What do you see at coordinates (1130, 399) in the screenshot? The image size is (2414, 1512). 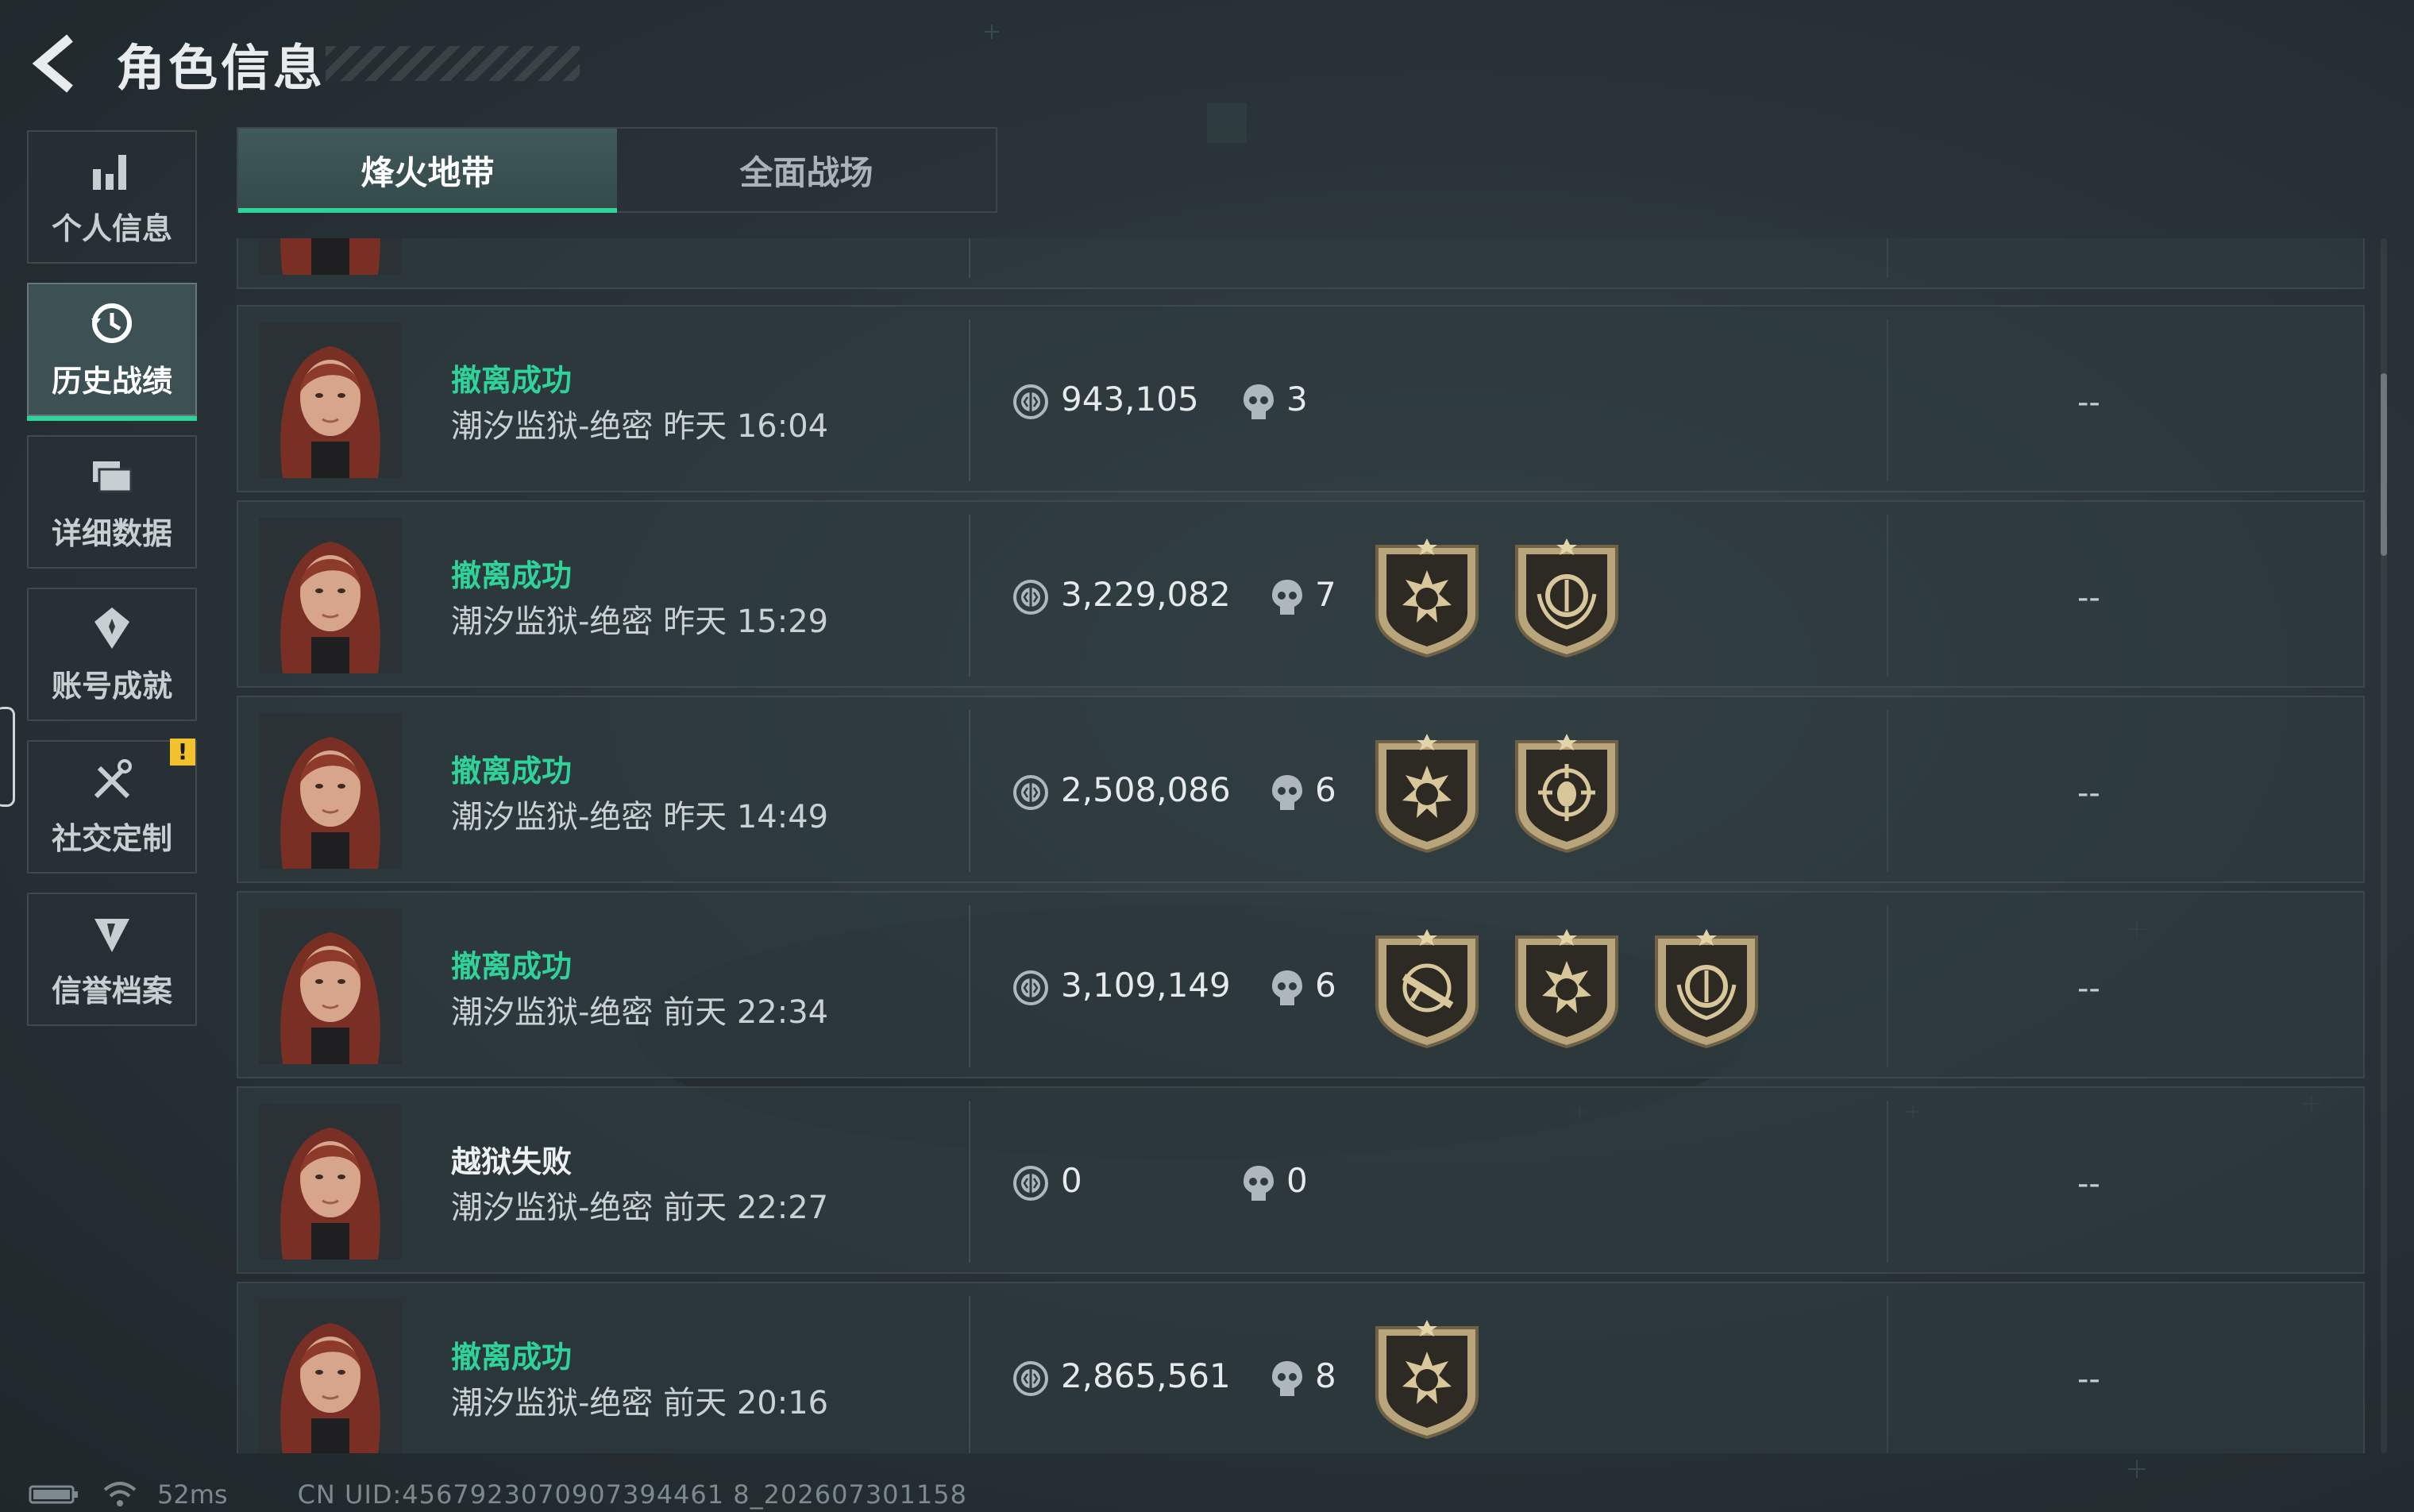 I see `loot-value: 943,105` at bounding box center [1130, 399].